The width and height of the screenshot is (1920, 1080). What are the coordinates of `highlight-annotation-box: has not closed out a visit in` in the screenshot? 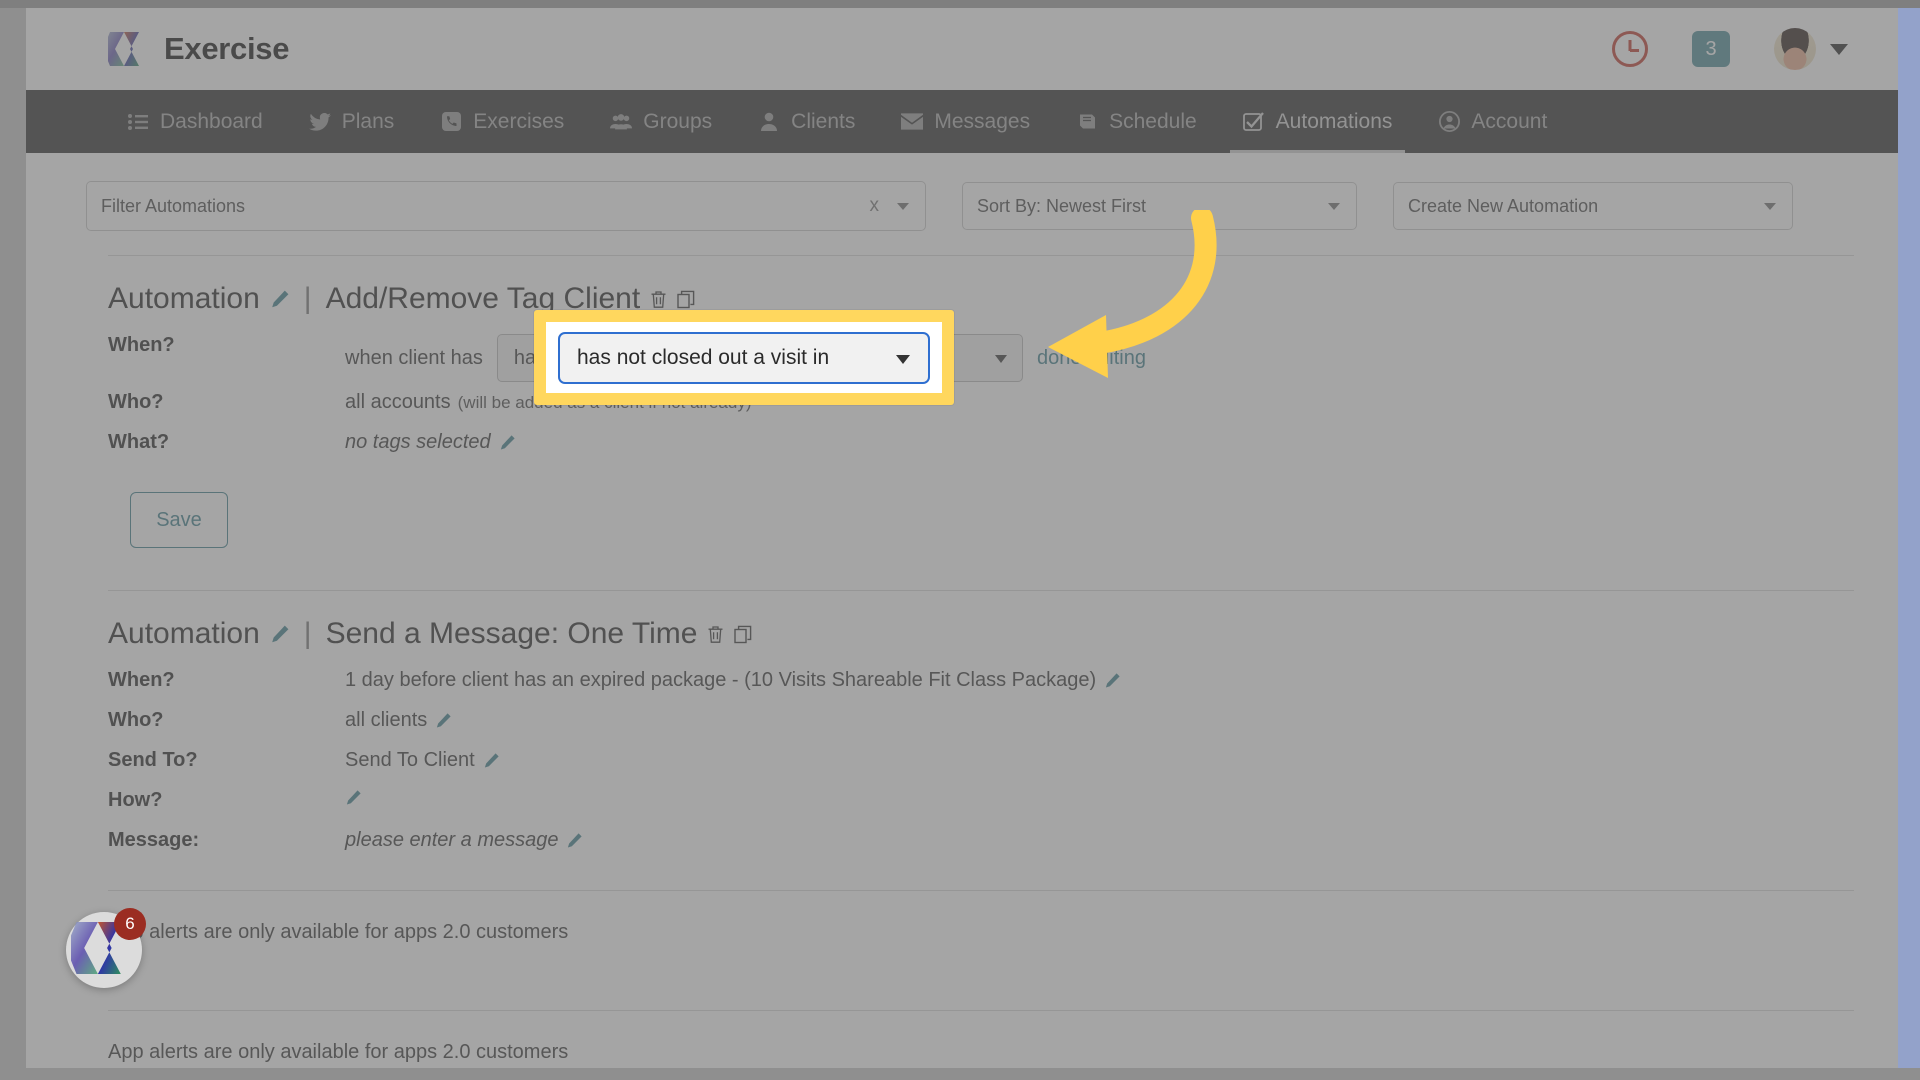 It's located at (744, 357).